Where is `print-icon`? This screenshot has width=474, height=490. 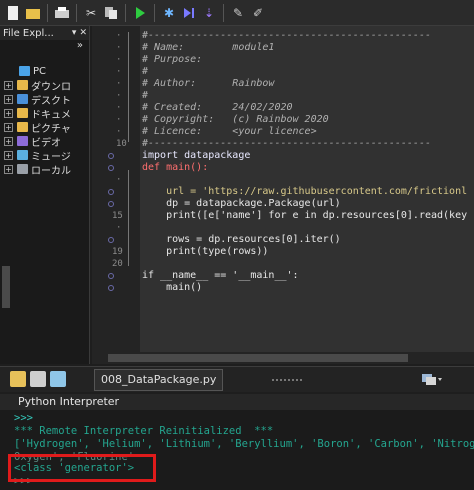 print-icon is located at coordinates (62, 13).